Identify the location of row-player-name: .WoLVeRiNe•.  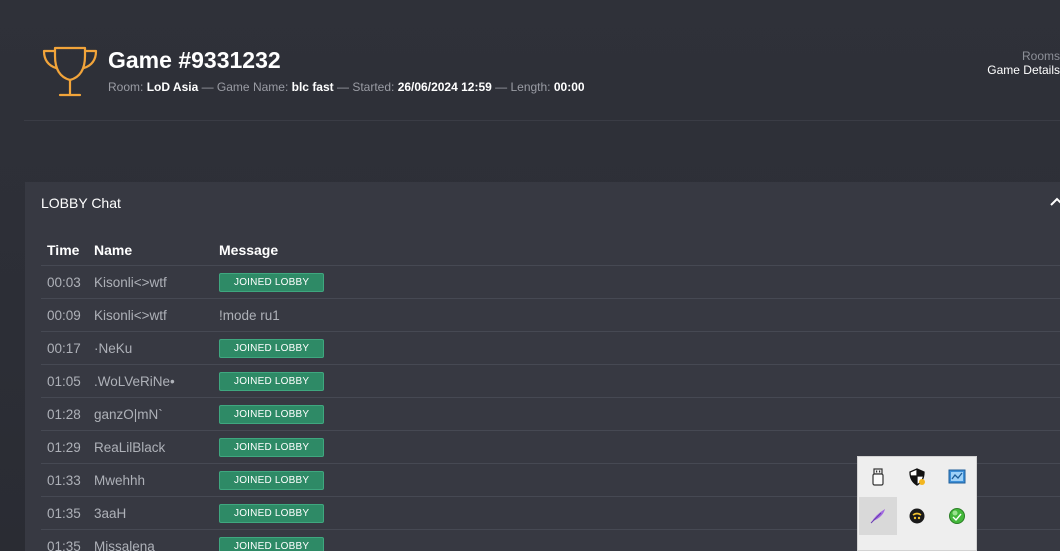
(150, 381).